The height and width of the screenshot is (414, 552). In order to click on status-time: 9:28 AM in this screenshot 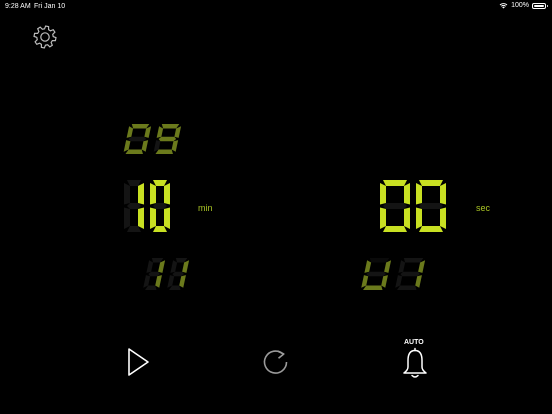, I will do `click(18, 6)`.